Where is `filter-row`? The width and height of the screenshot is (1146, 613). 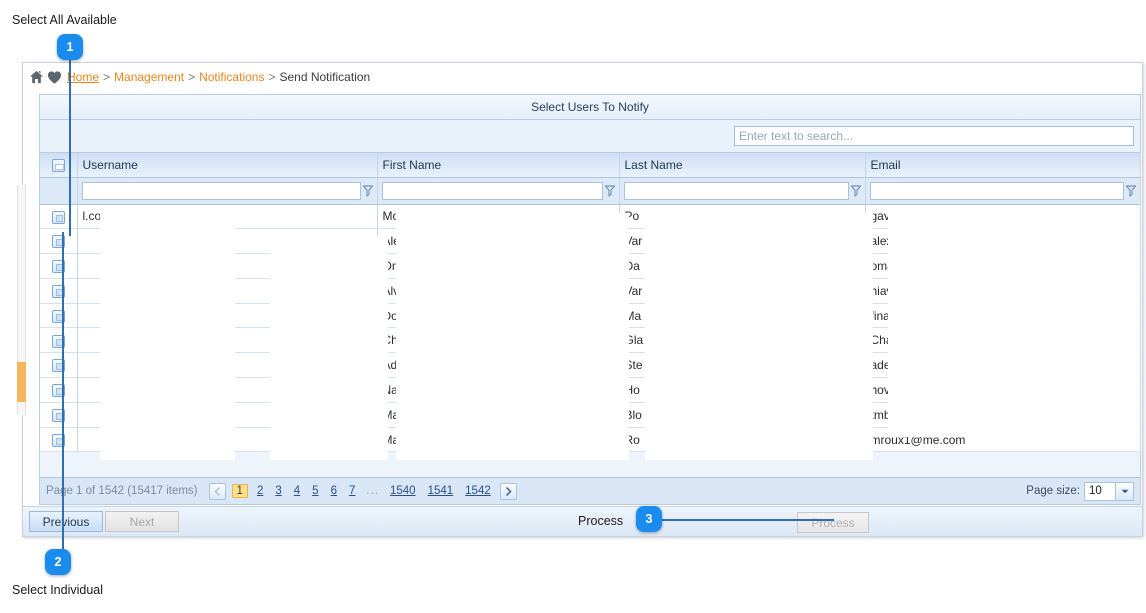 filter-row is located at coordinates (590, 191).